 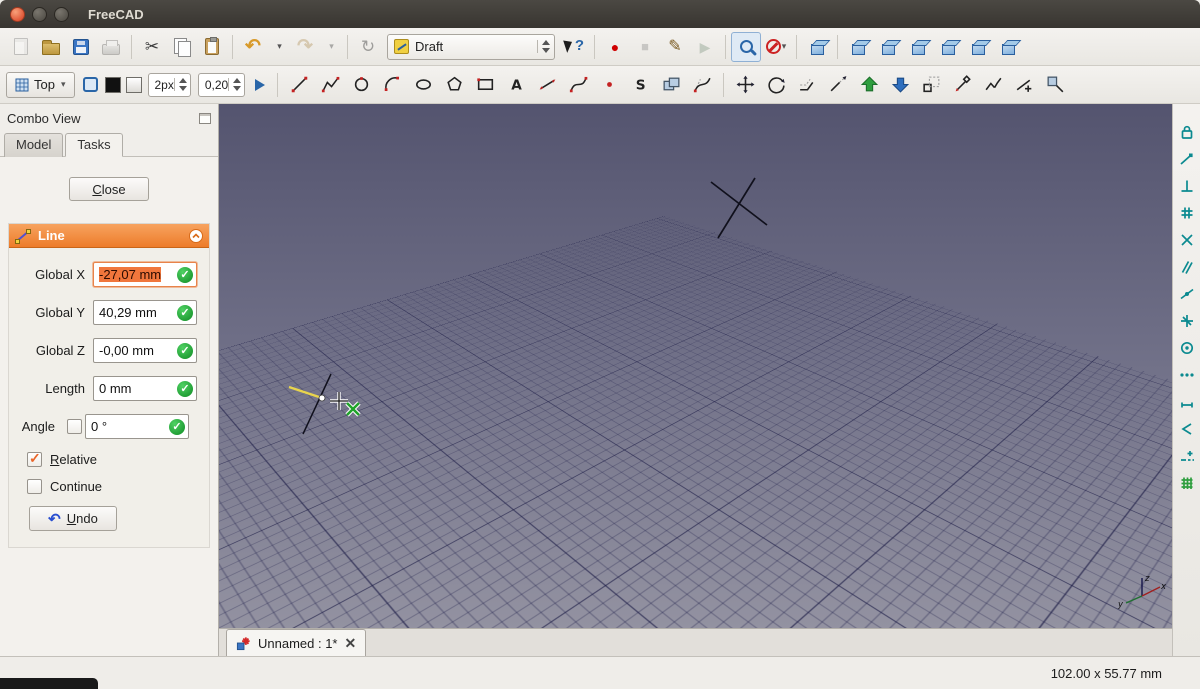 What do you see at coordinates (888, 47) in the screenshot?
I see `view-top-button` at bounding box center [888, 47].